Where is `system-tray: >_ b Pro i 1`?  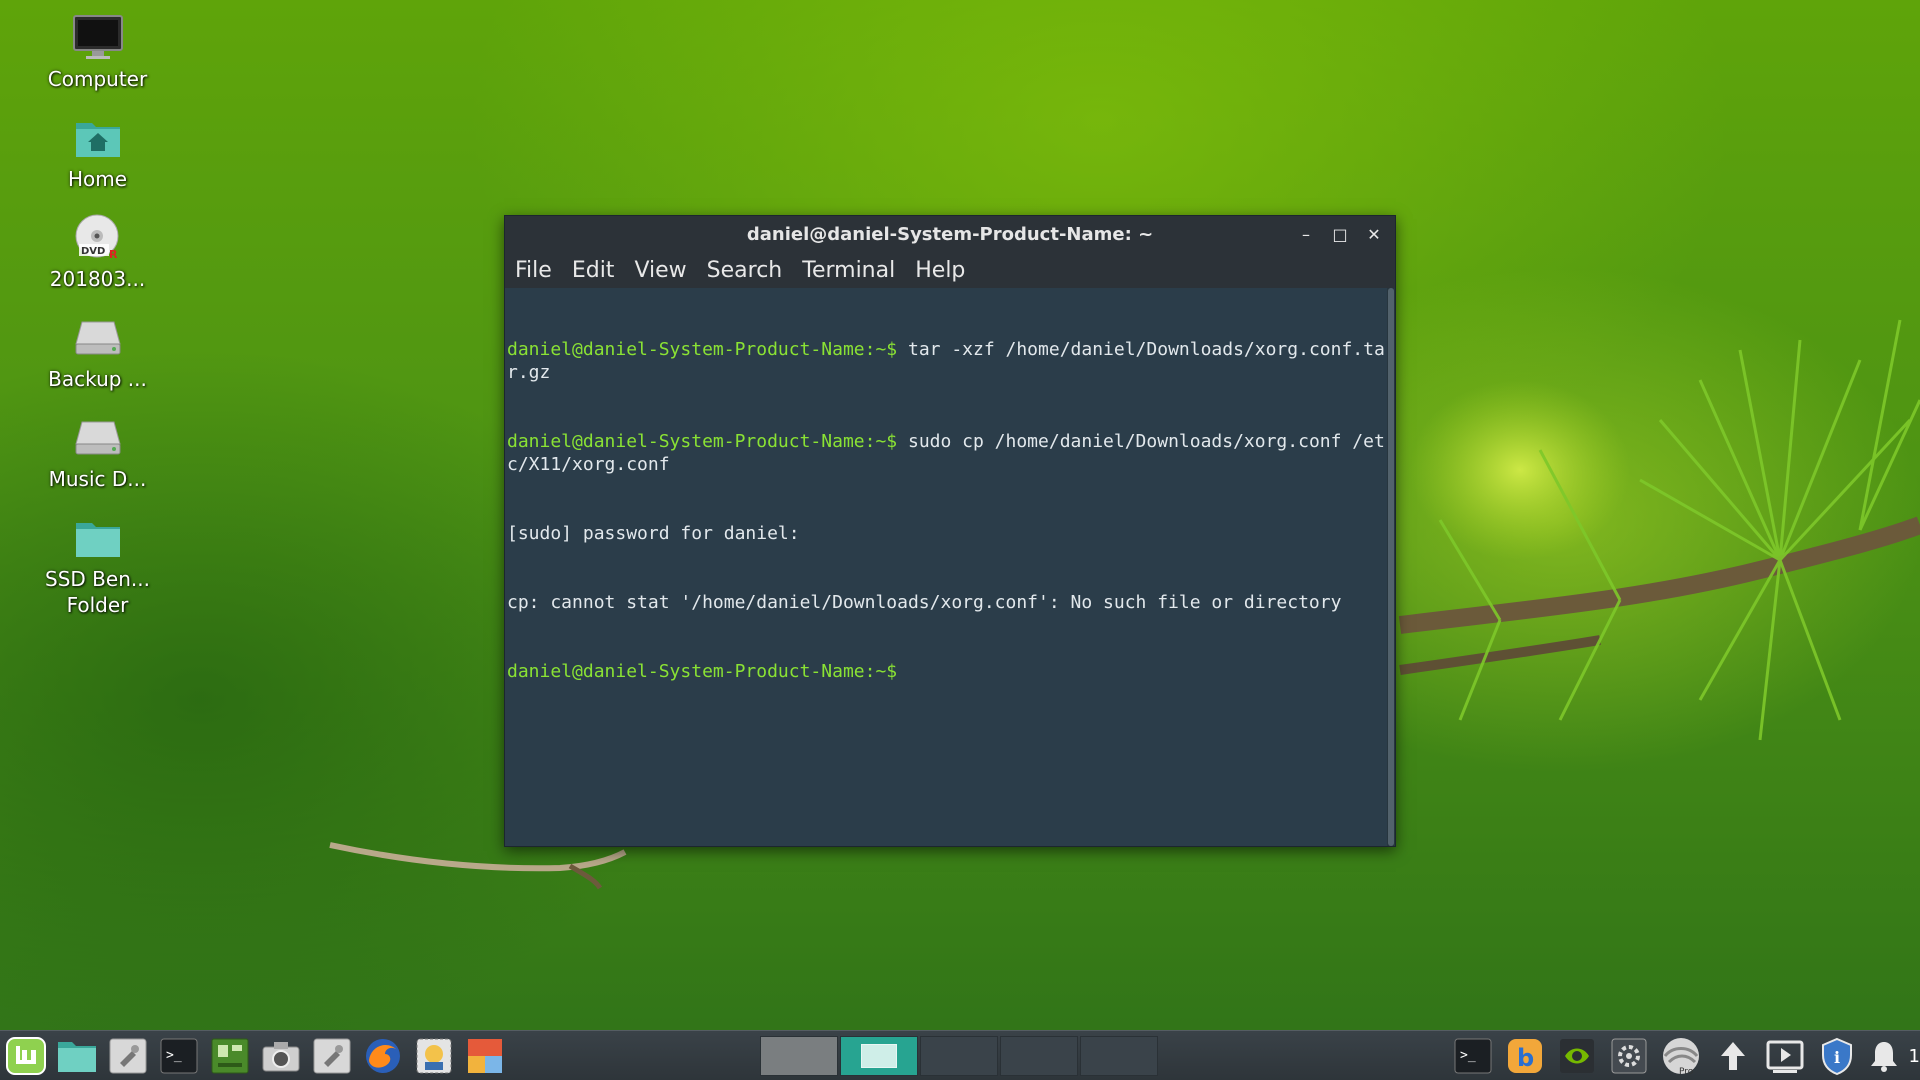 system-tray: >_ b Pro i 1 is located at coordinates (1685, 1056).